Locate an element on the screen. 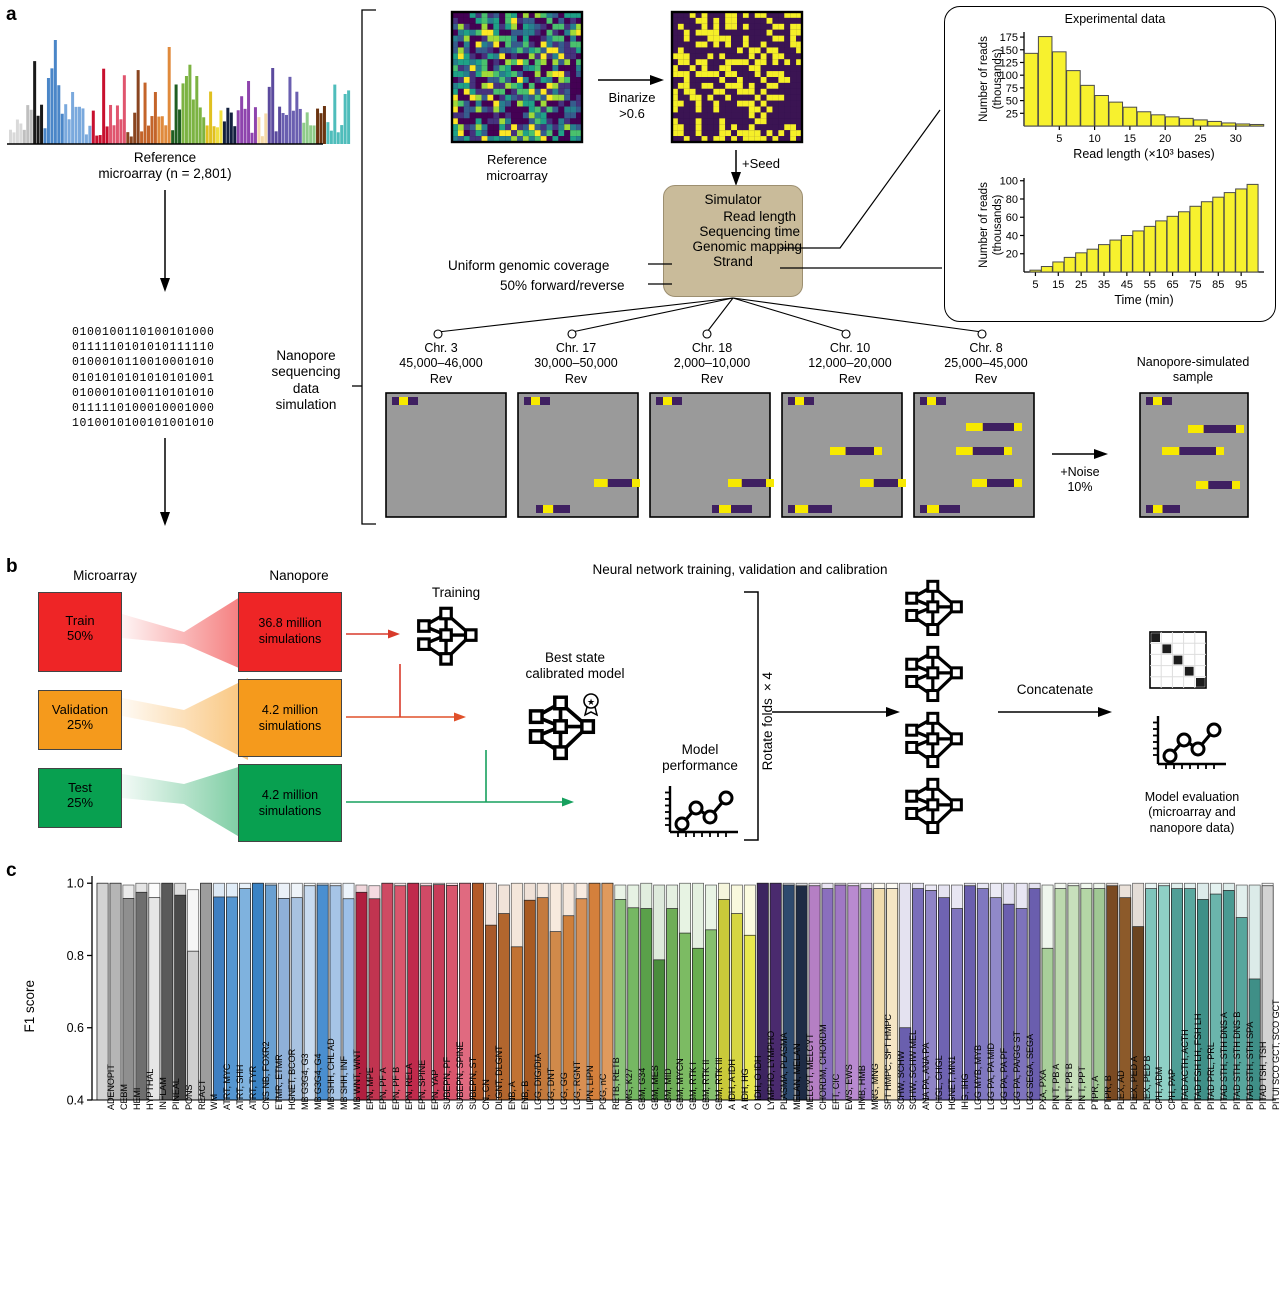 Image resolution: width=1280 pixels, height=1290 pixels. f1-category-label: PITAD ACTH, ACTH is located at coordinates (1185, 1069).